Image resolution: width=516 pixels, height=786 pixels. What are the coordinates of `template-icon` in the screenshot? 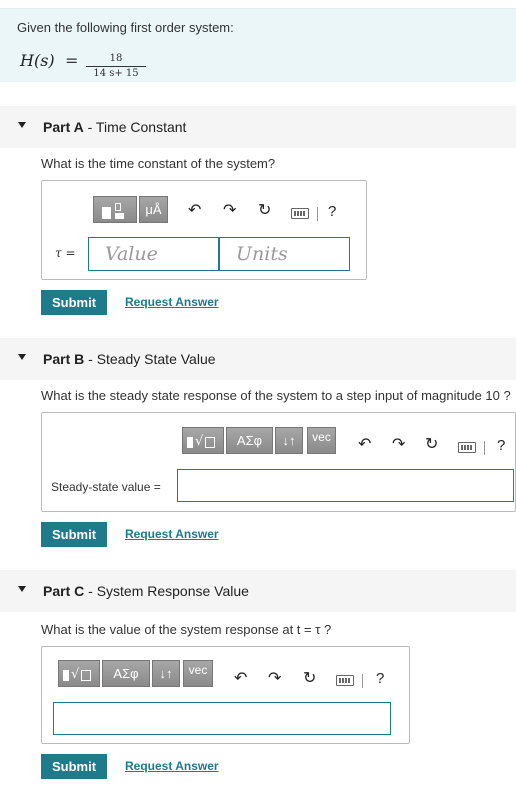 It's located at (115, 210).